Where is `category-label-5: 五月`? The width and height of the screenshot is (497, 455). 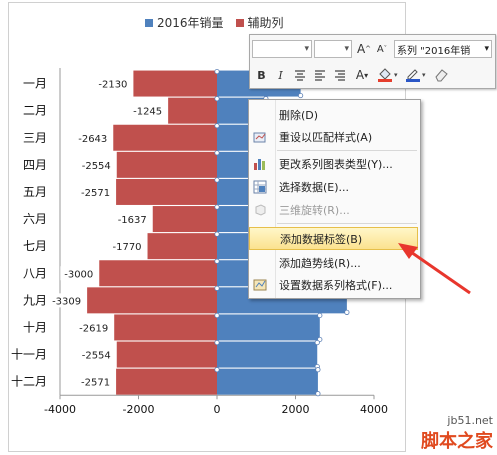 category-label-5: 五月 is located at coordinates (35, 192).